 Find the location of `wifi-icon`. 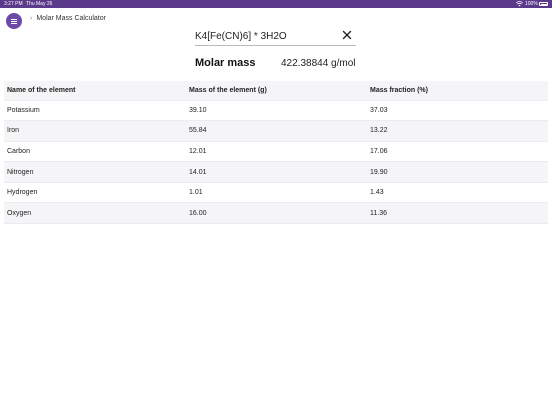

wifi-icon is located at coordinates (519, 4).